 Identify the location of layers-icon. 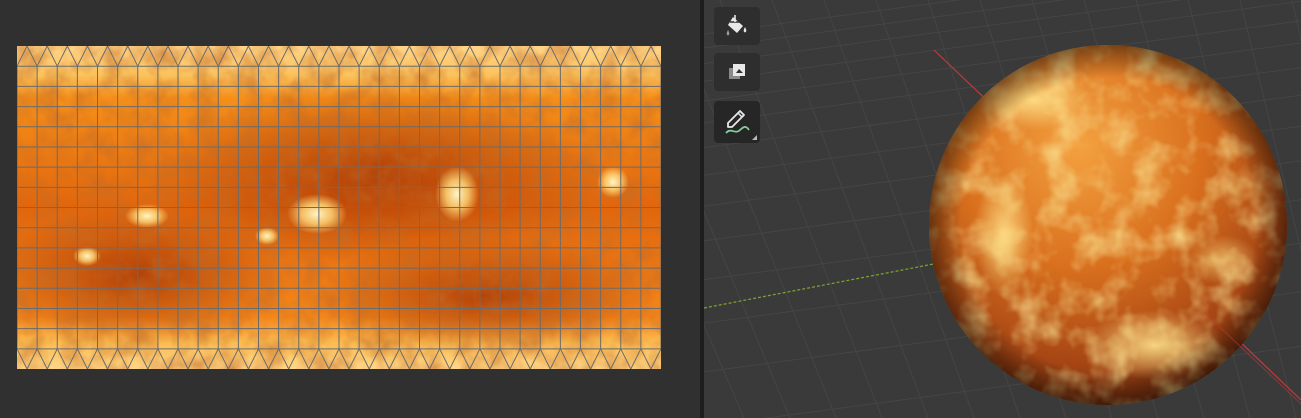
(737, 71).